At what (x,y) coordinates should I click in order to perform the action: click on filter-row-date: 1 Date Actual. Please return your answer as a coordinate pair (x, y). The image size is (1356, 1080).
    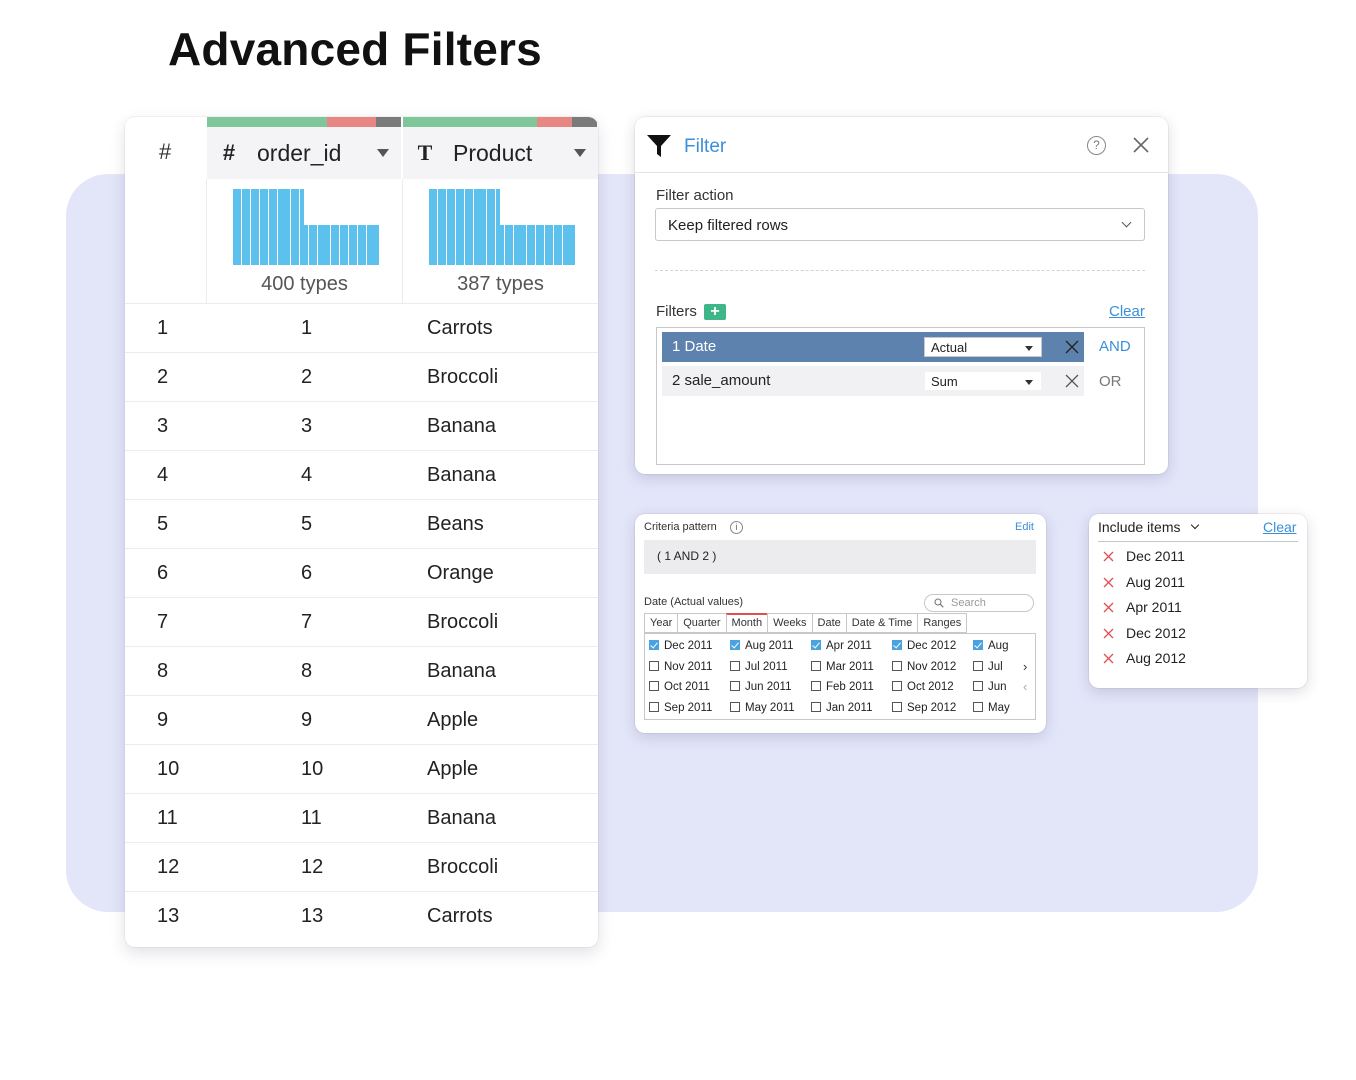
    Looking at the image, I should click on (873, 347).